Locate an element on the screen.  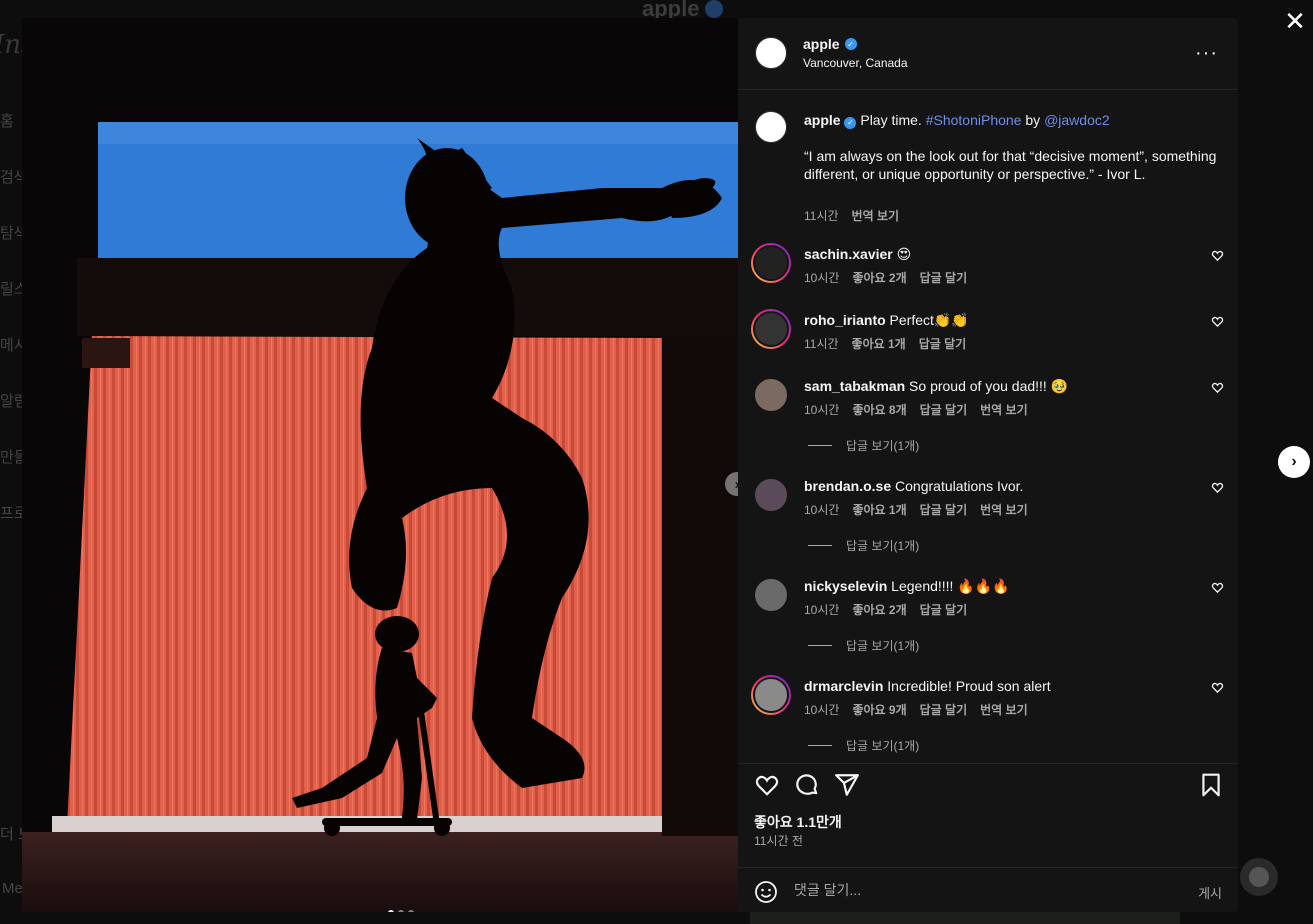
comment-meta: 11시간 좋아요 1개 답글 달기 is located at coordinates (885, 343).